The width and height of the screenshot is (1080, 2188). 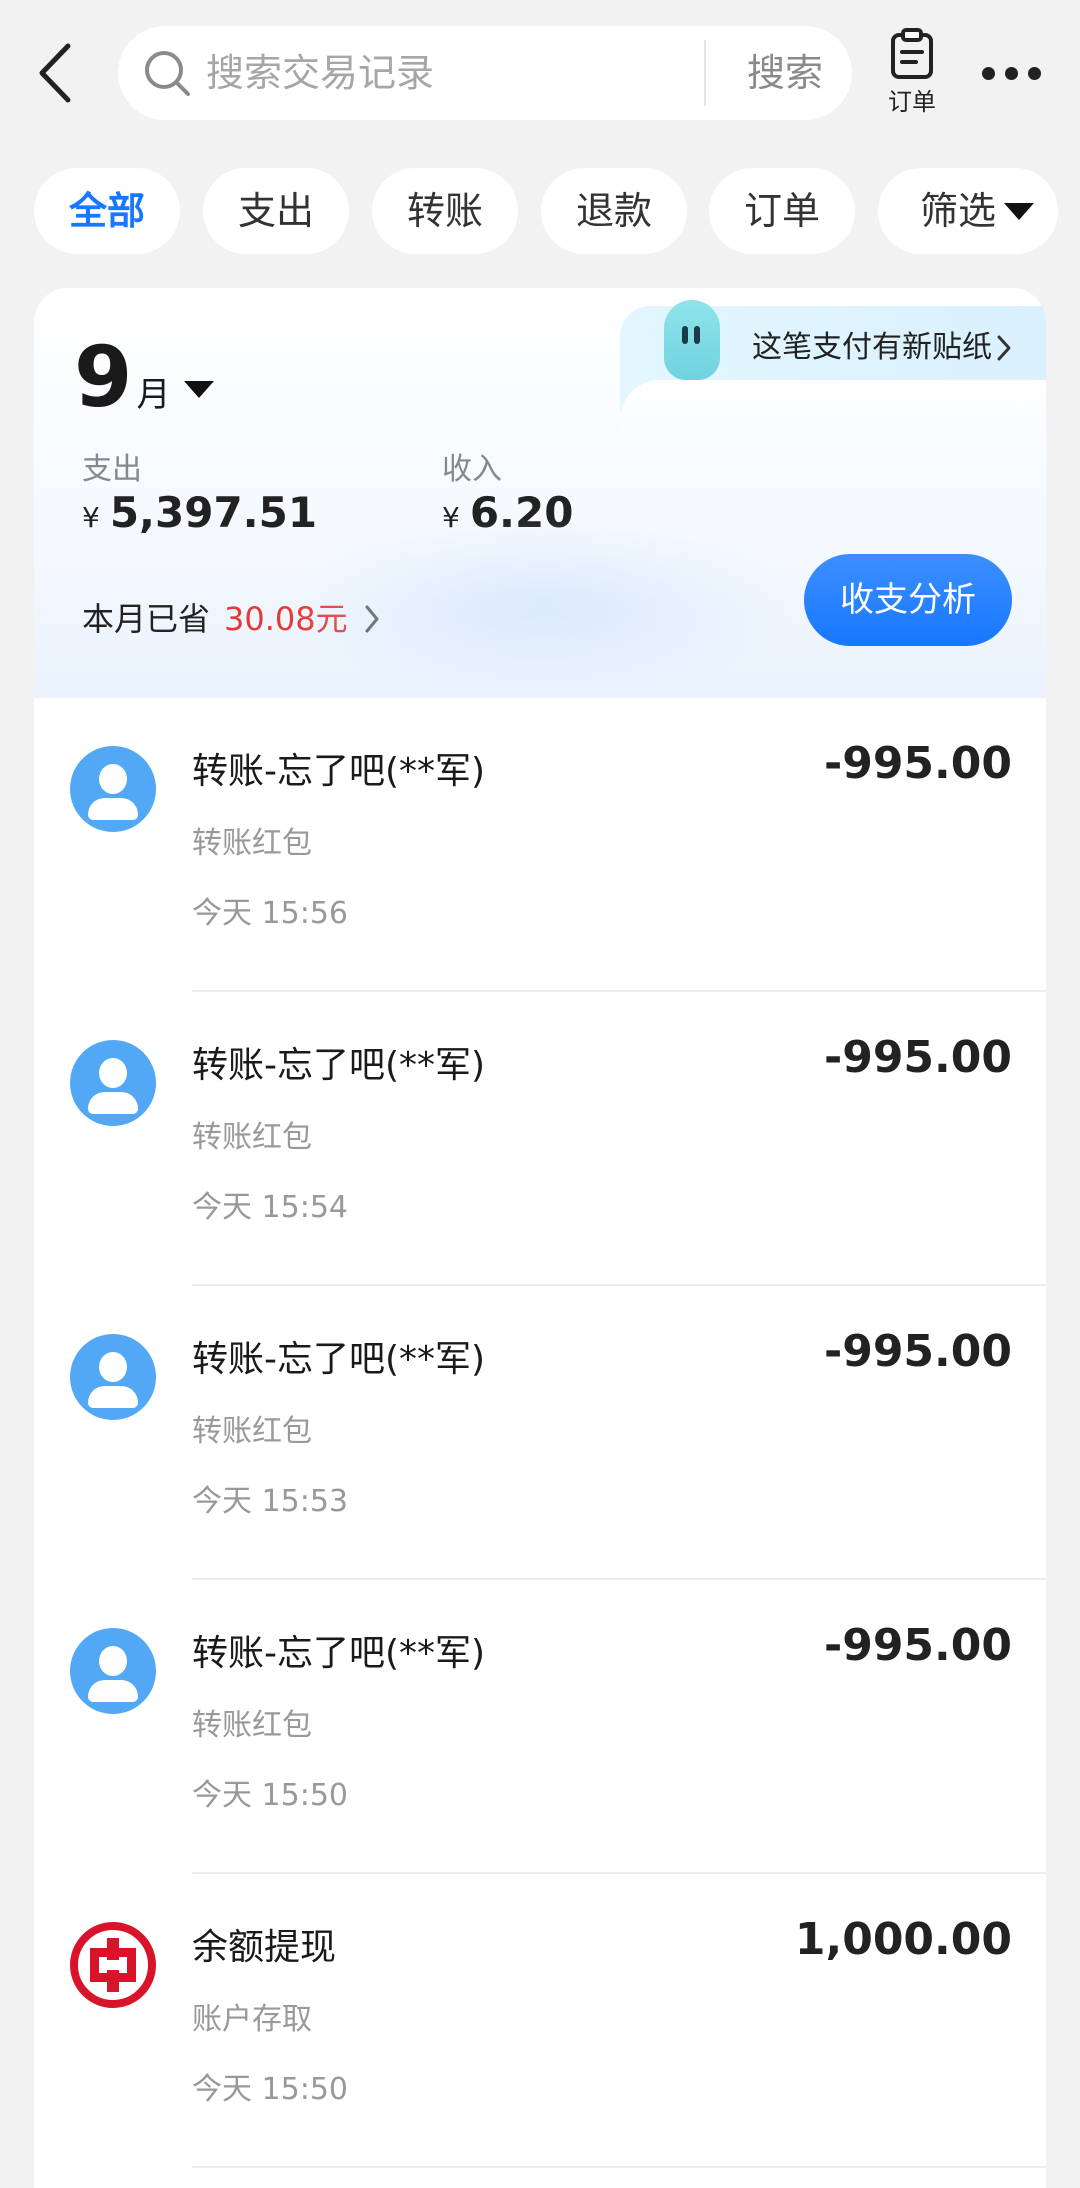 I want to click on icbc-bank-logo-icon, so click(x=113, y=1965).